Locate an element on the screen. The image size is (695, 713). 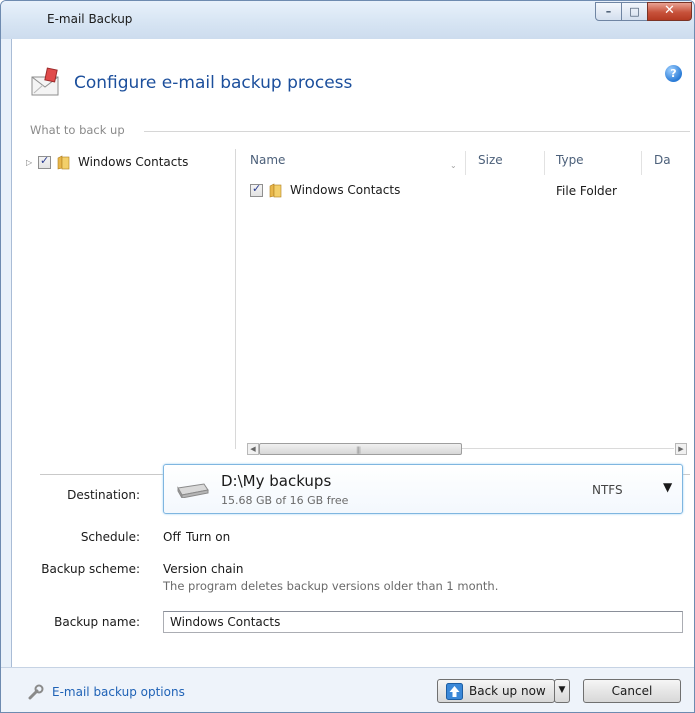
page-title: Configure e-mail backup process is located at coordinates (213, 83).